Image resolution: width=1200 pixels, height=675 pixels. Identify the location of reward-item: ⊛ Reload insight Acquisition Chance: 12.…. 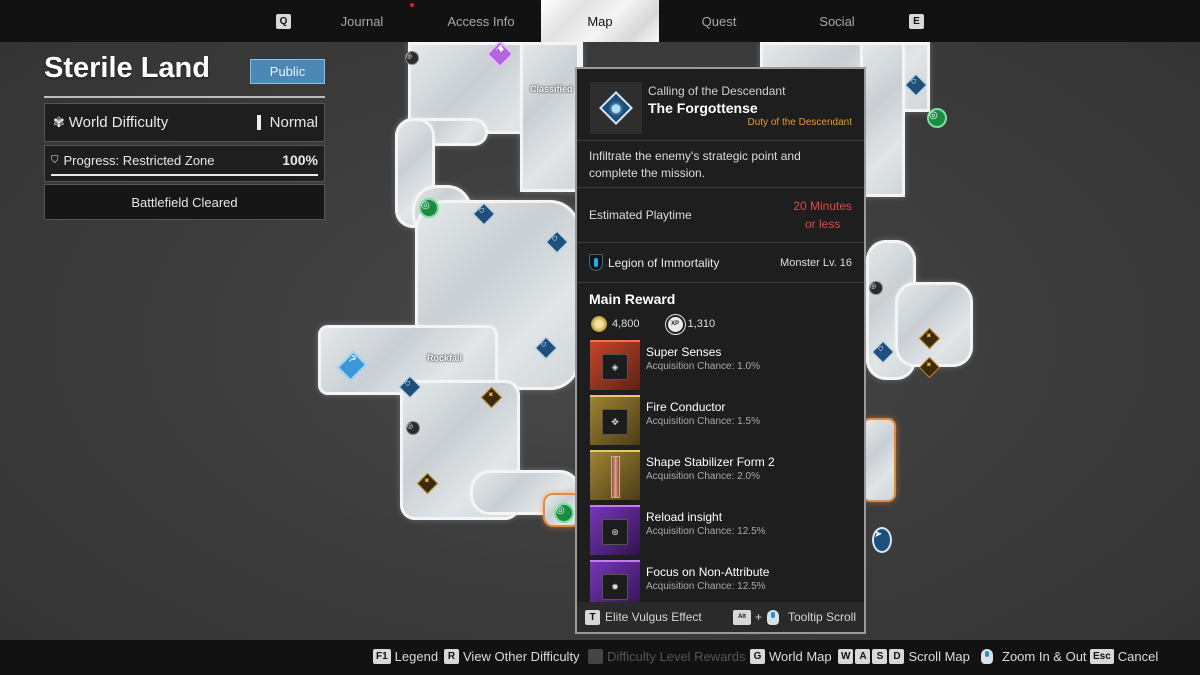
(725, 530).